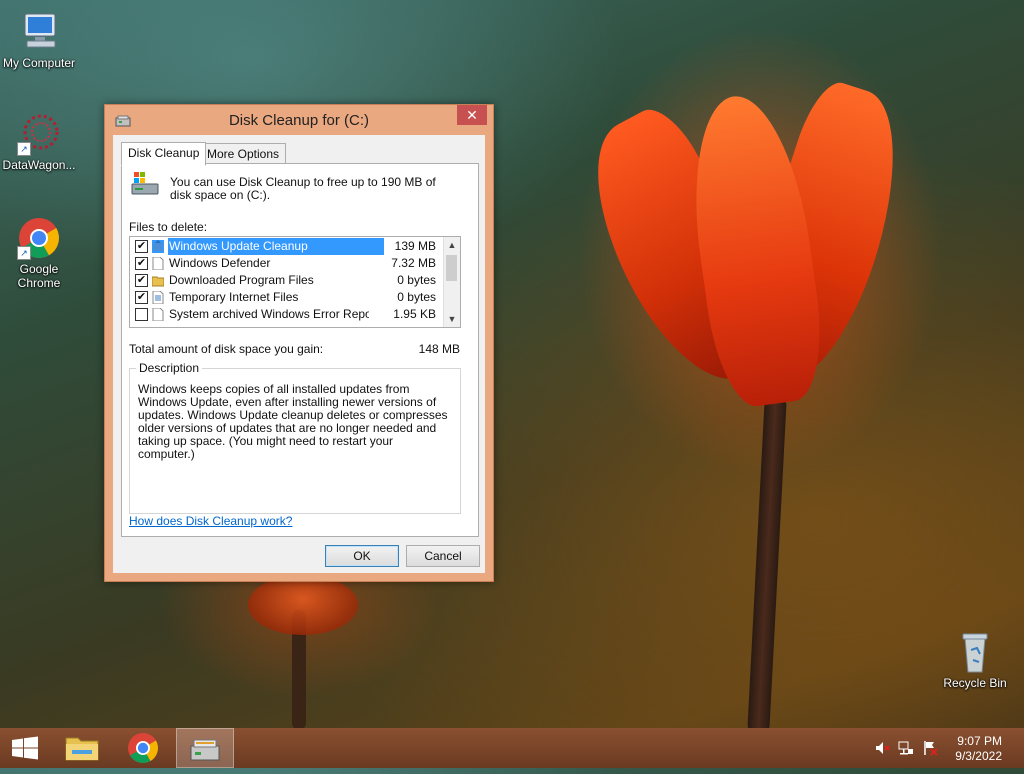 The width and height of the screenshot is (1024, 774). Describe the element at coordinates (930, 748) in the screenshot. I see `action-center-flag-icon` at that location.